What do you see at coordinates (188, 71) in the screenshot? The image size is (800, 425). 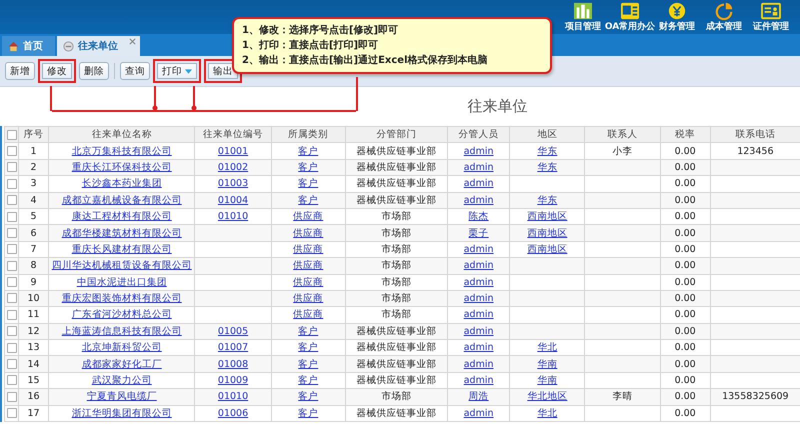 I see `caret-icon` at bounding box center [188, 71].